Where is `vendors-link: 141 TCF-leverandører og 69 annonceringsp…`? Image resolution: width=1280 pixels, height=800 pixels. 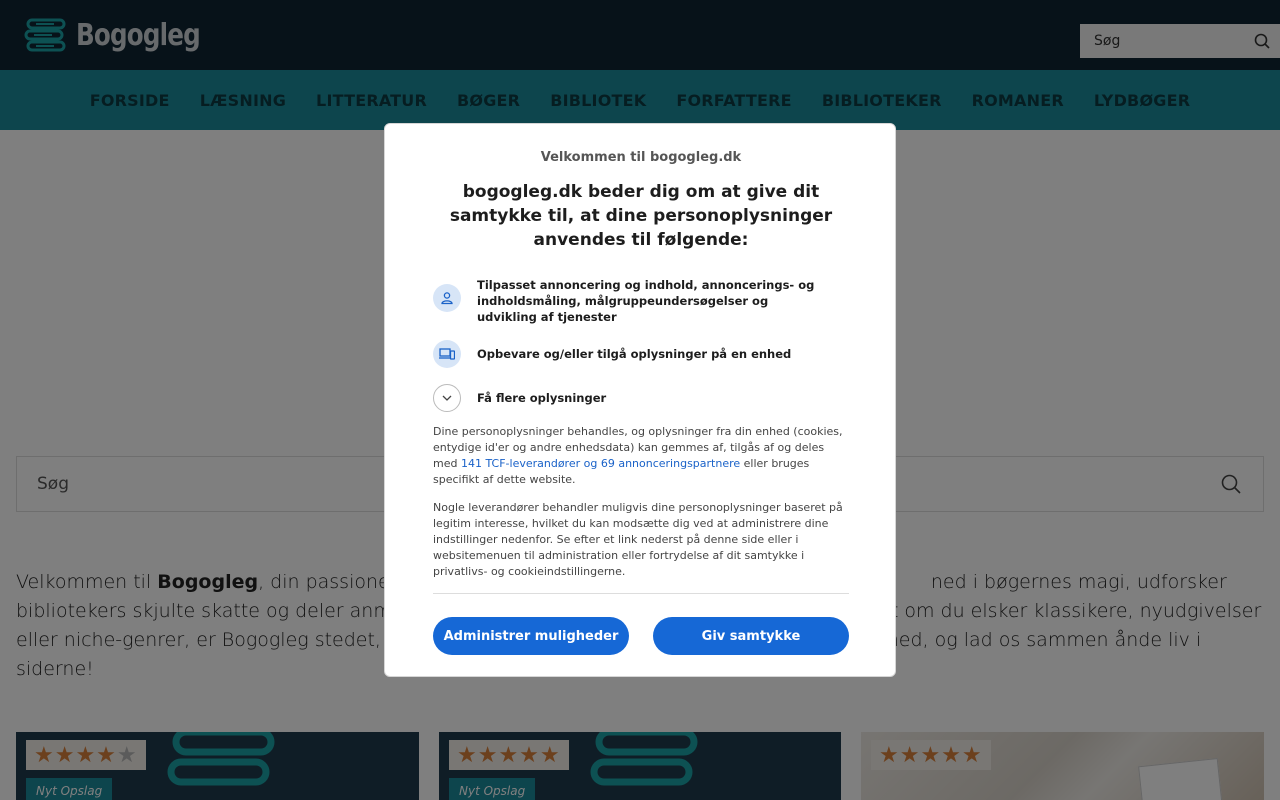 vendors-link: 141 TCF-leverandører og 69 annonceringsp… is located at coordinates (600, 463).